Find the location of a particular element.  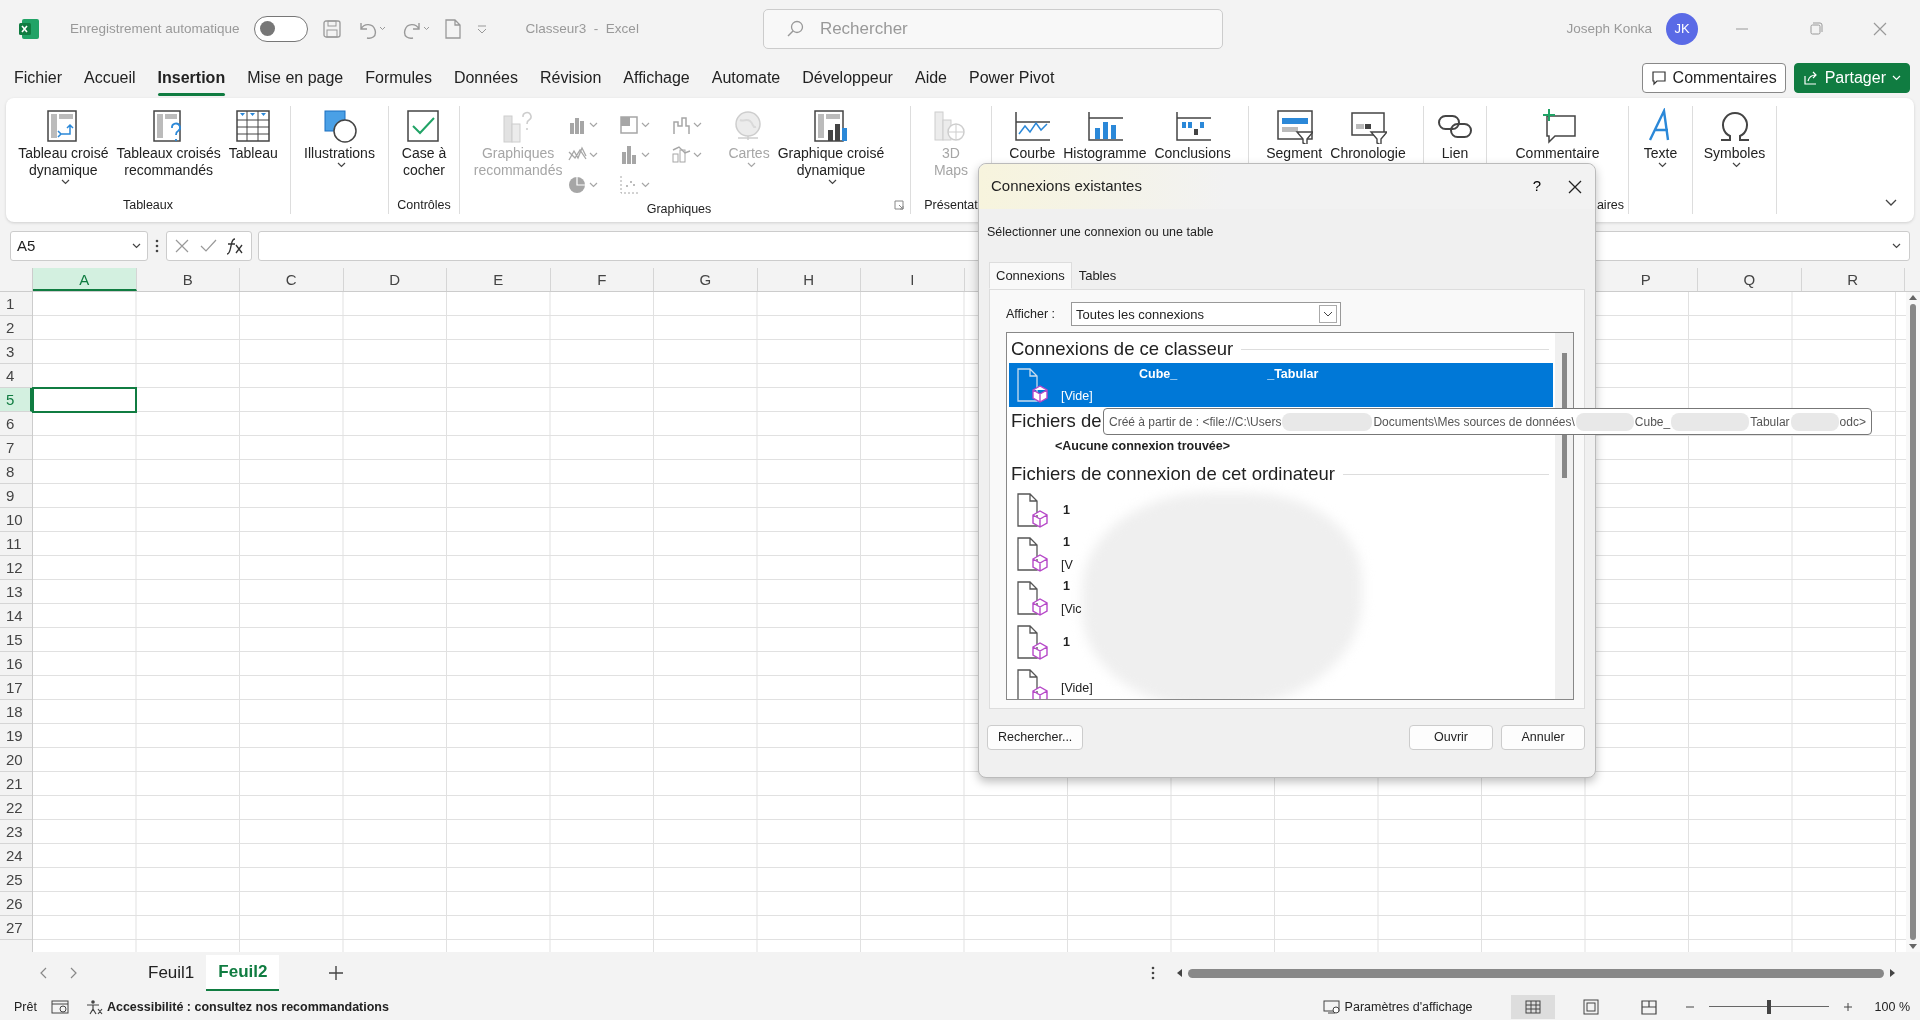

tooltip-text: Créé à partir de : <file://C:\Users is located at coordinates (1195, 422).